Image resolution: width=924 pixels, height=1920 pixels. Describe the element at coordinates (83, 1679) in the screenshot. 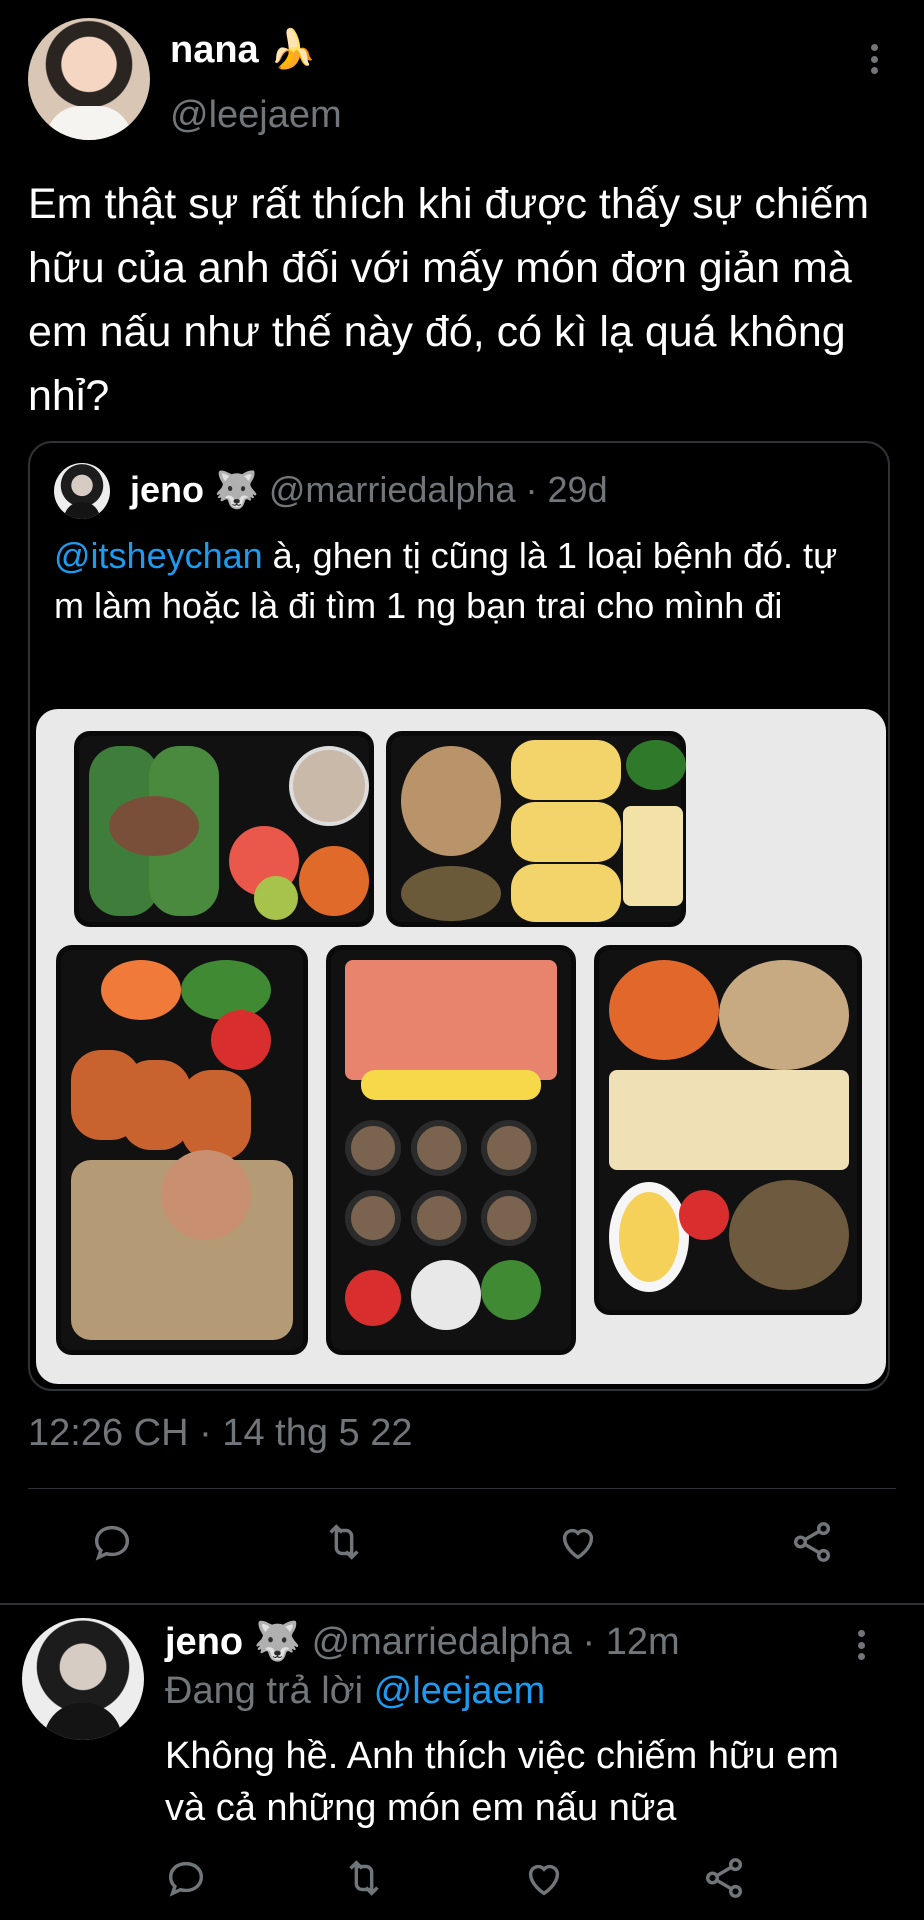

I see `reply-author-avatar` at that location.